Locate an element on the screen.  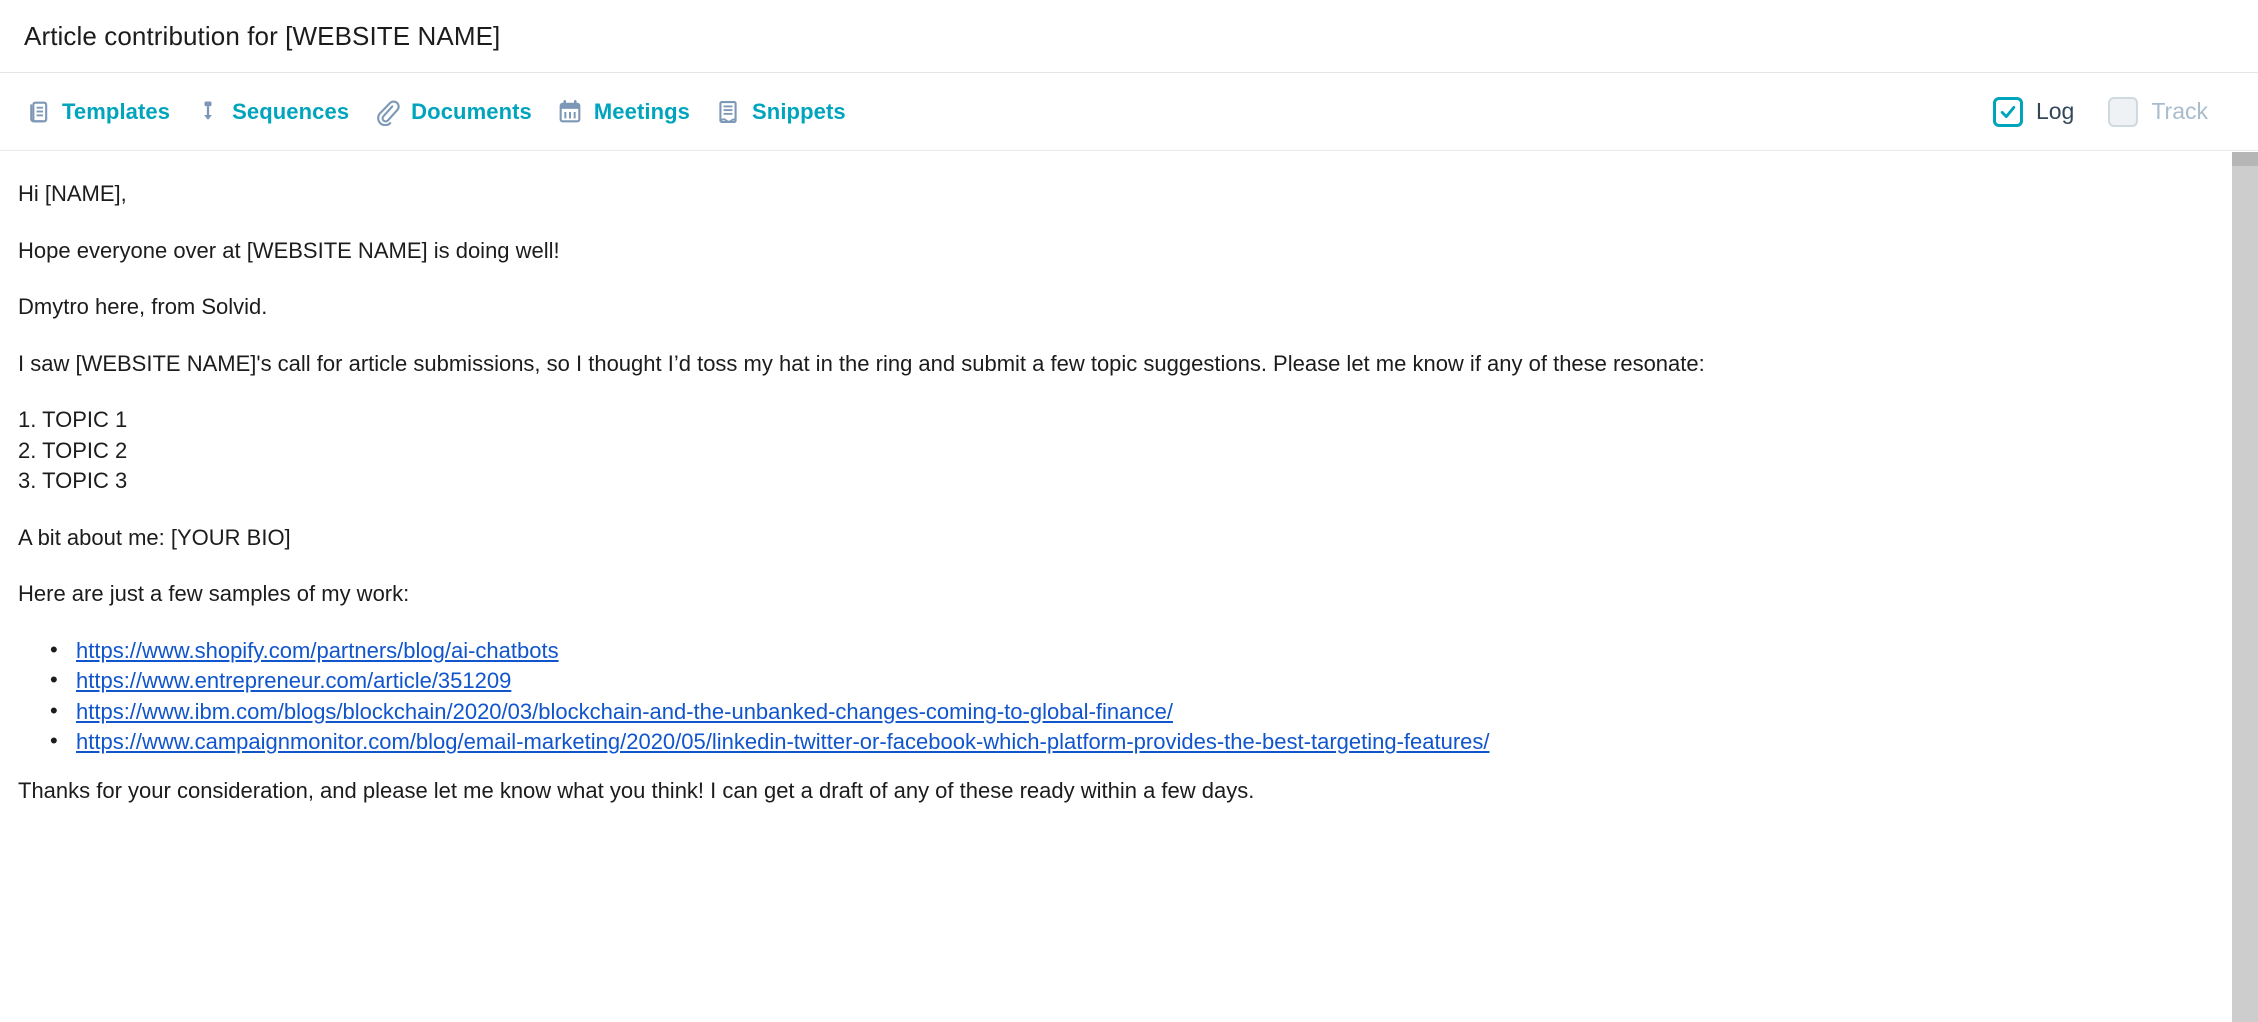
toolbar-item-sequences: Sequences is located at coordinates (278, 112).